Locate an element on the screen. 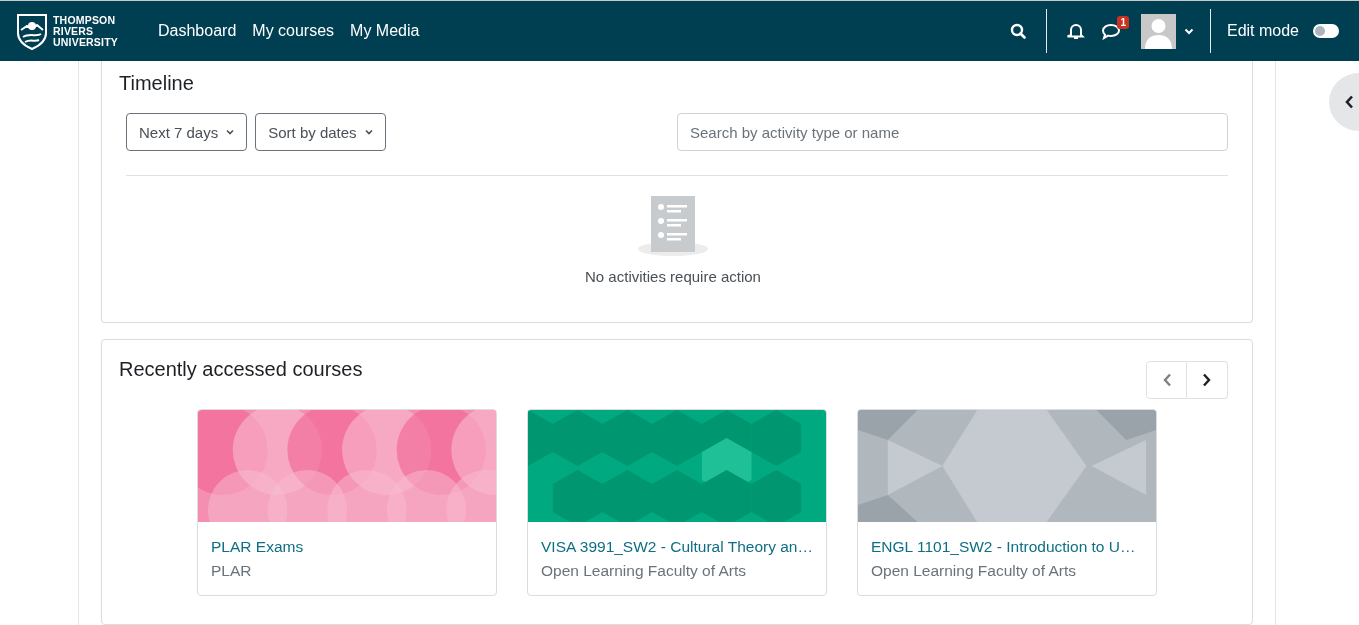 The width and height of the screenshot is (1359, 625). course-category: PLAR is located at coordinates (232, 571).